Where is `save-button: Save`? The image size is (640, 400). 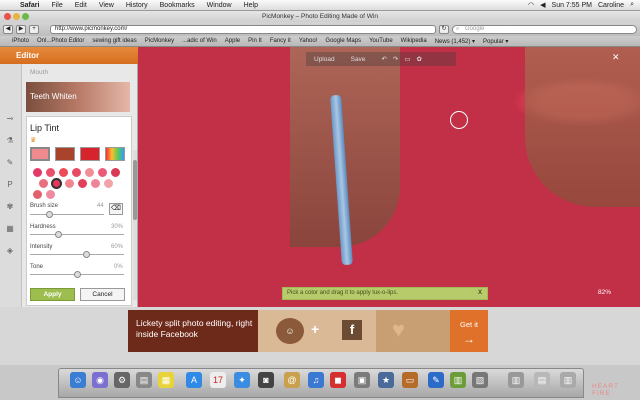 save-button: Save is located at coordinates (358, 59).